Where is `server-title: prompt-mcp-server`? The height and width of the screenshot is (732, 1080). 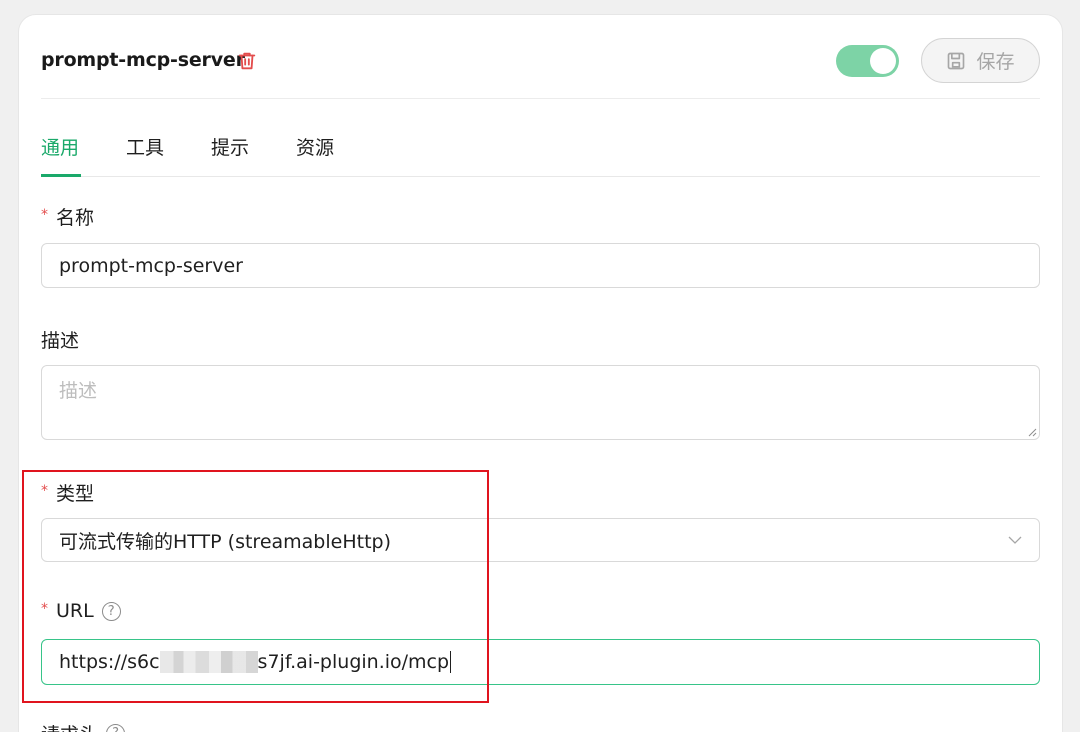 server-title: prompt-mcp-server is located at coordinates (143, 60).